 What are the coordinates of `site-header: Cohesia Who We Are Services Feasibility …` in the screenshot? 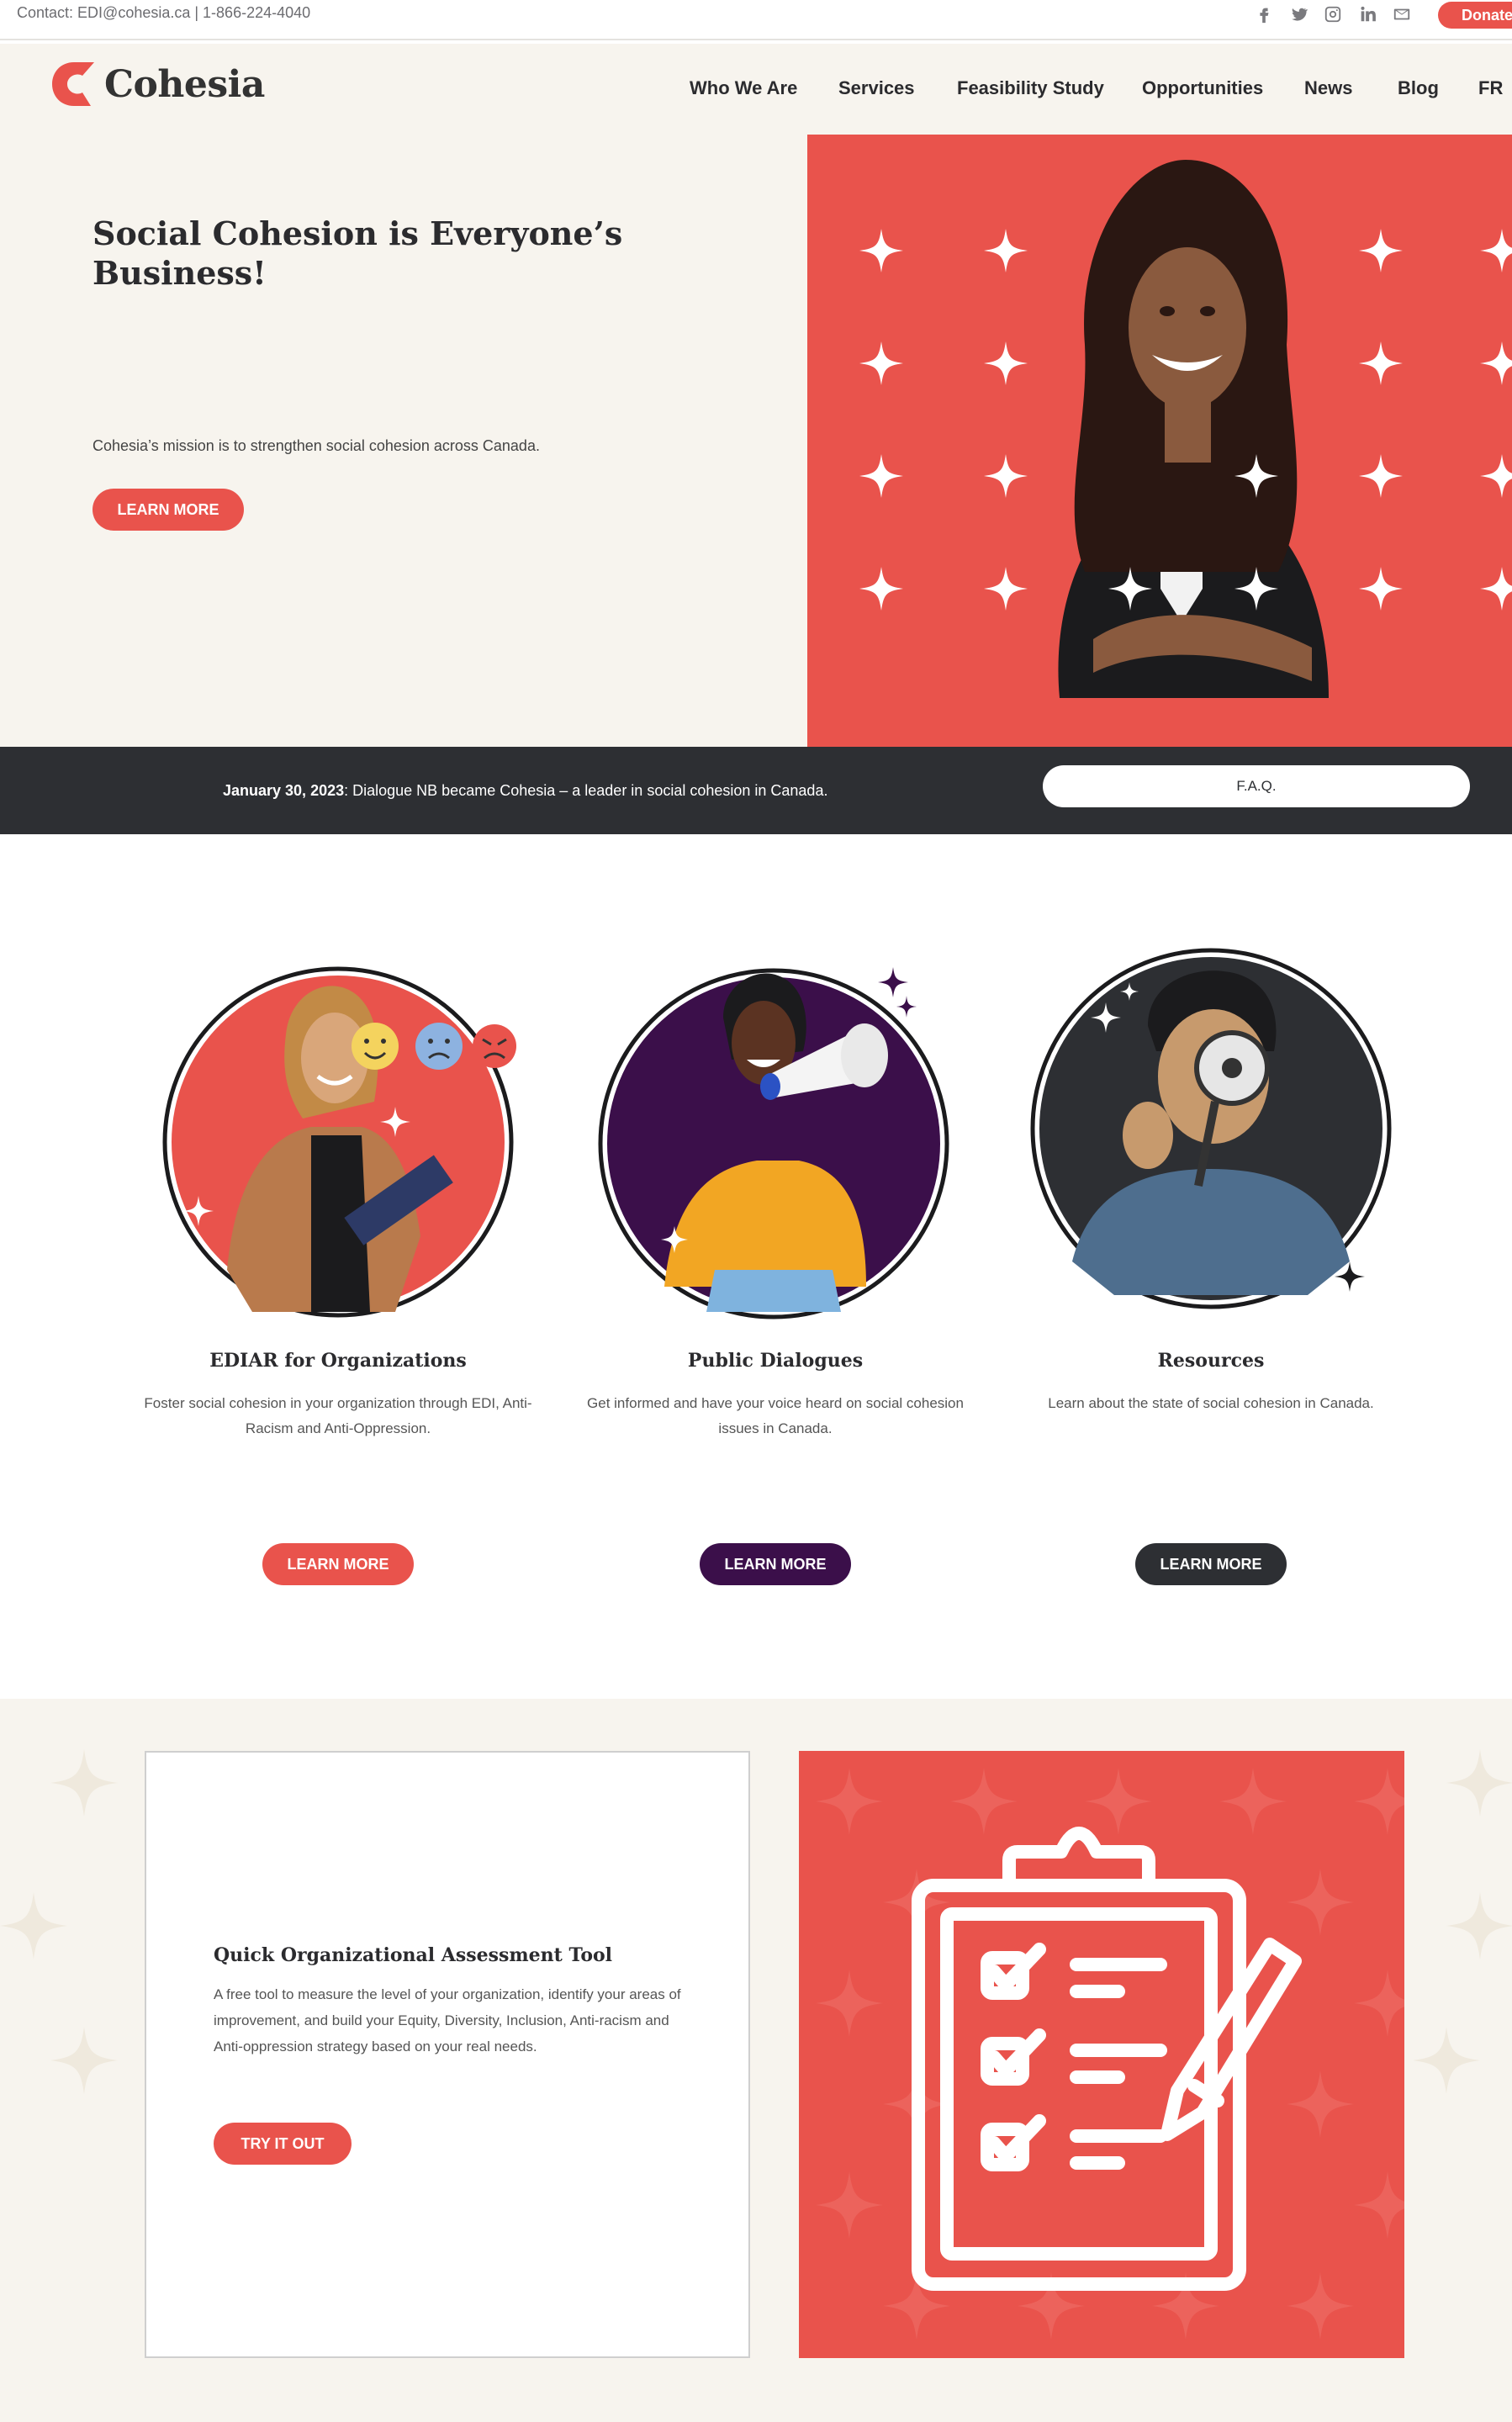 It's located at (756, 89).